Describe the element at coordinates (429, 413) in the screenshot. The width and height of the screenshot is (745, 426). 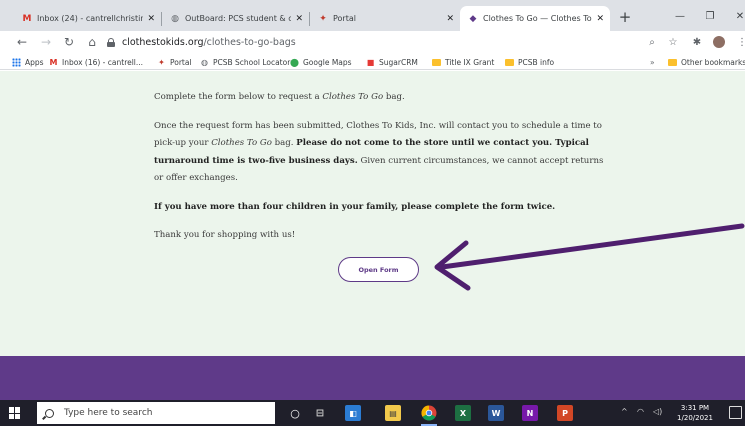
I see `chrome-logo` at that location.